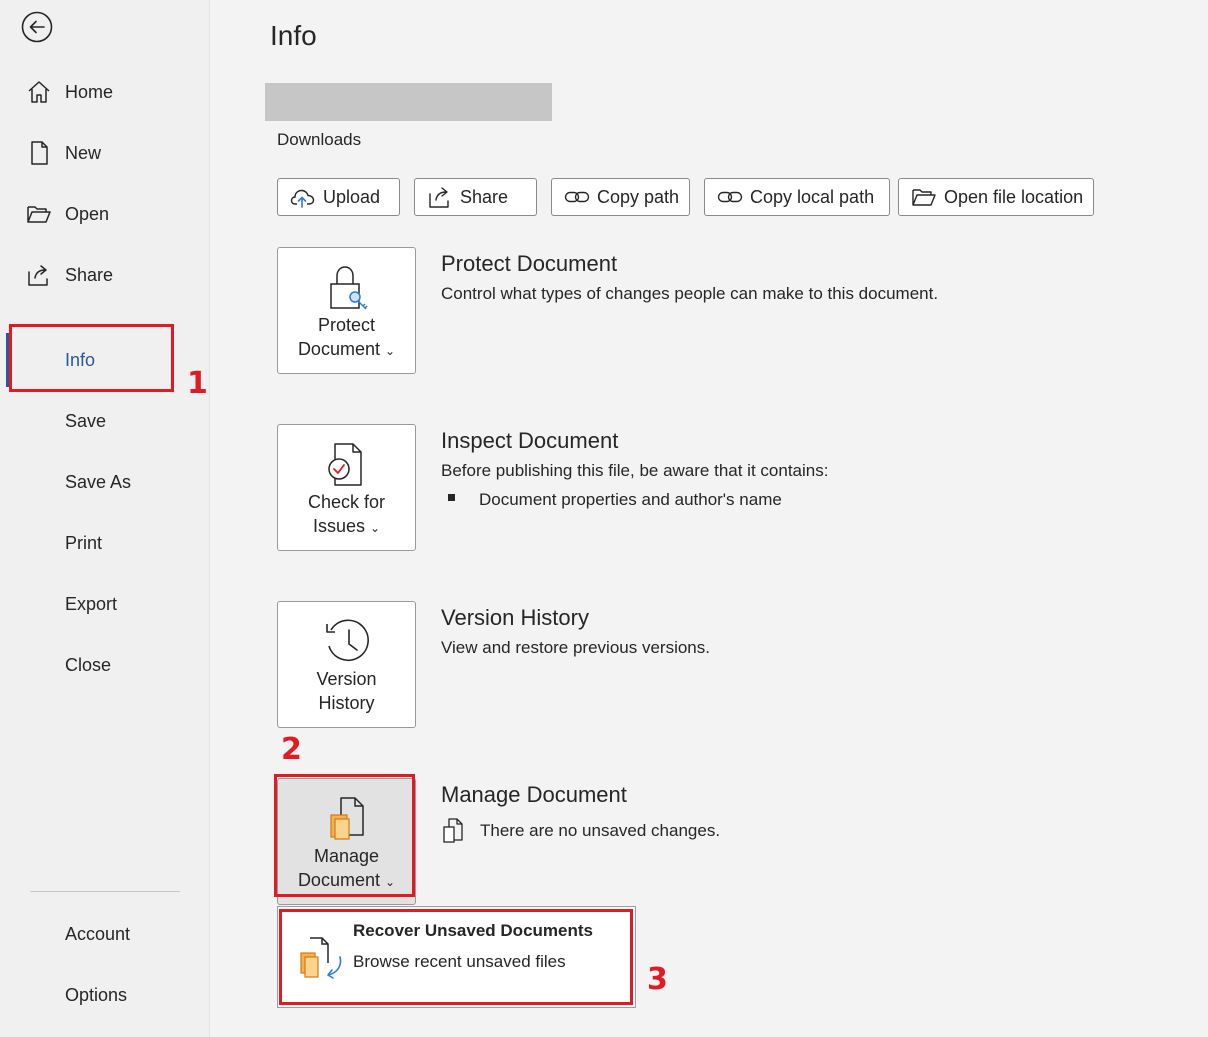 This screenshot has width=1208, height=1037. What do you see at coordinates (529, 263) in the screenshot?
I see `protect-document-title: Protect Document` at bounding box center [529, 263].